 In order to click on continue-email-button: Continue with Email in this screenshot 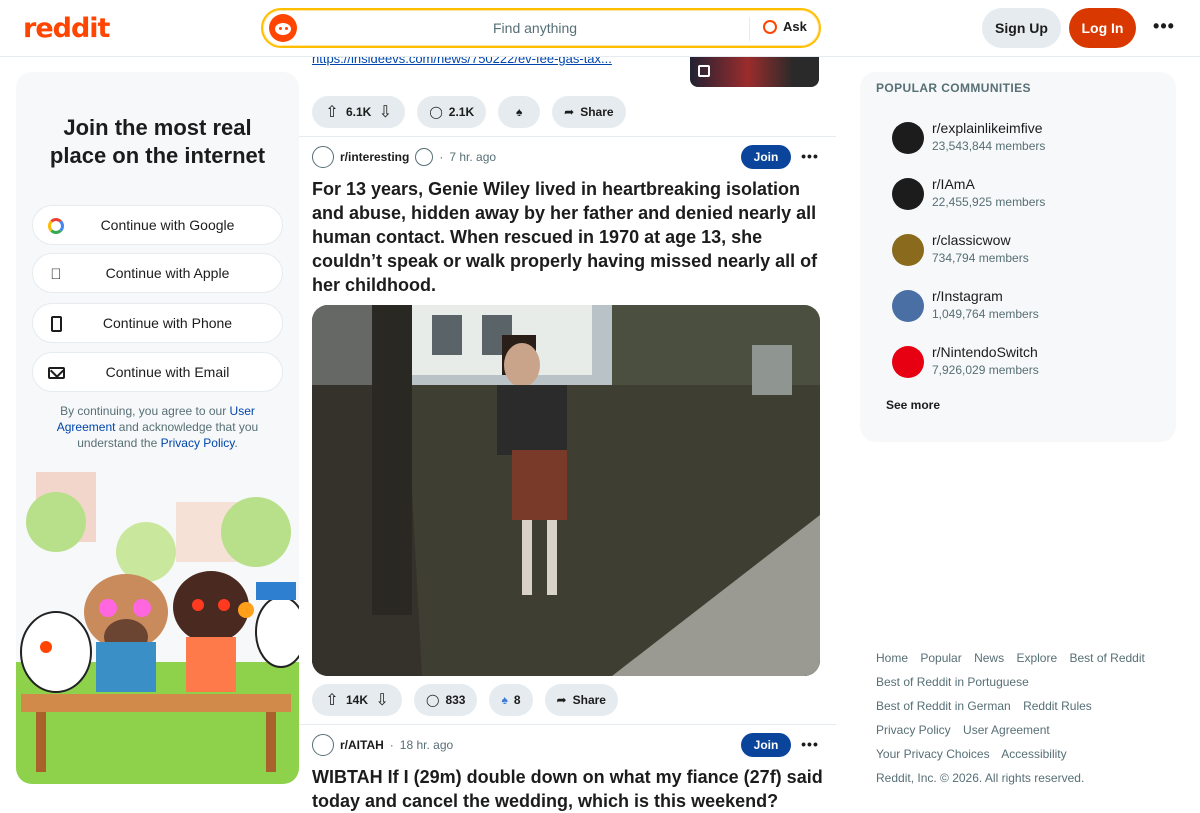, I will do `click(157, 372)`.